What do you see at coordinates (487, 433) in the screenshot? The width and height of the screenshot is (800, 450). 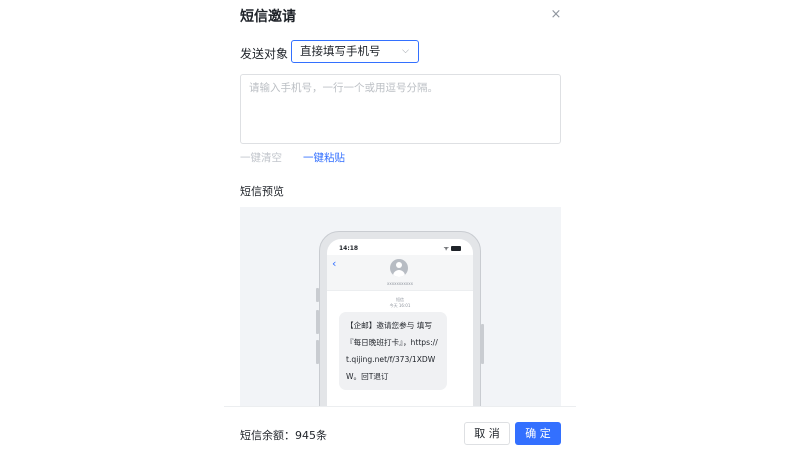 I see `cancel-button: 取 消` at bounding box center [487, 433].